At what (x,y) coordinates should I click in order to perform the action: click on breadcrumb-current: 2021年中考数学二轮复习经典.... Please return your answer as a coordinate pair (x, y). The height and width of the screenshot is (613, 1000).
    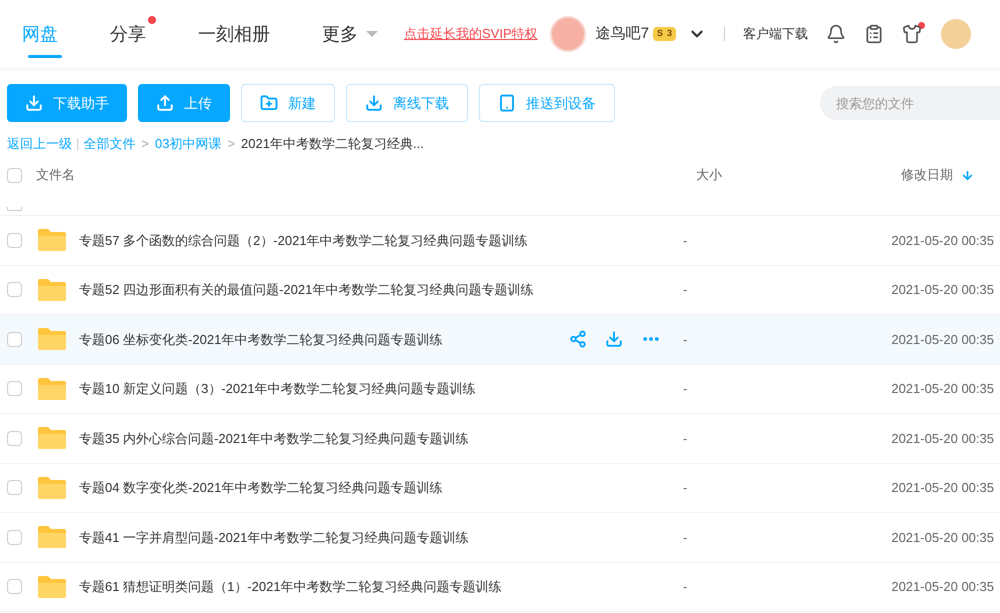
    Looking at the image, I should click on (332, 144).